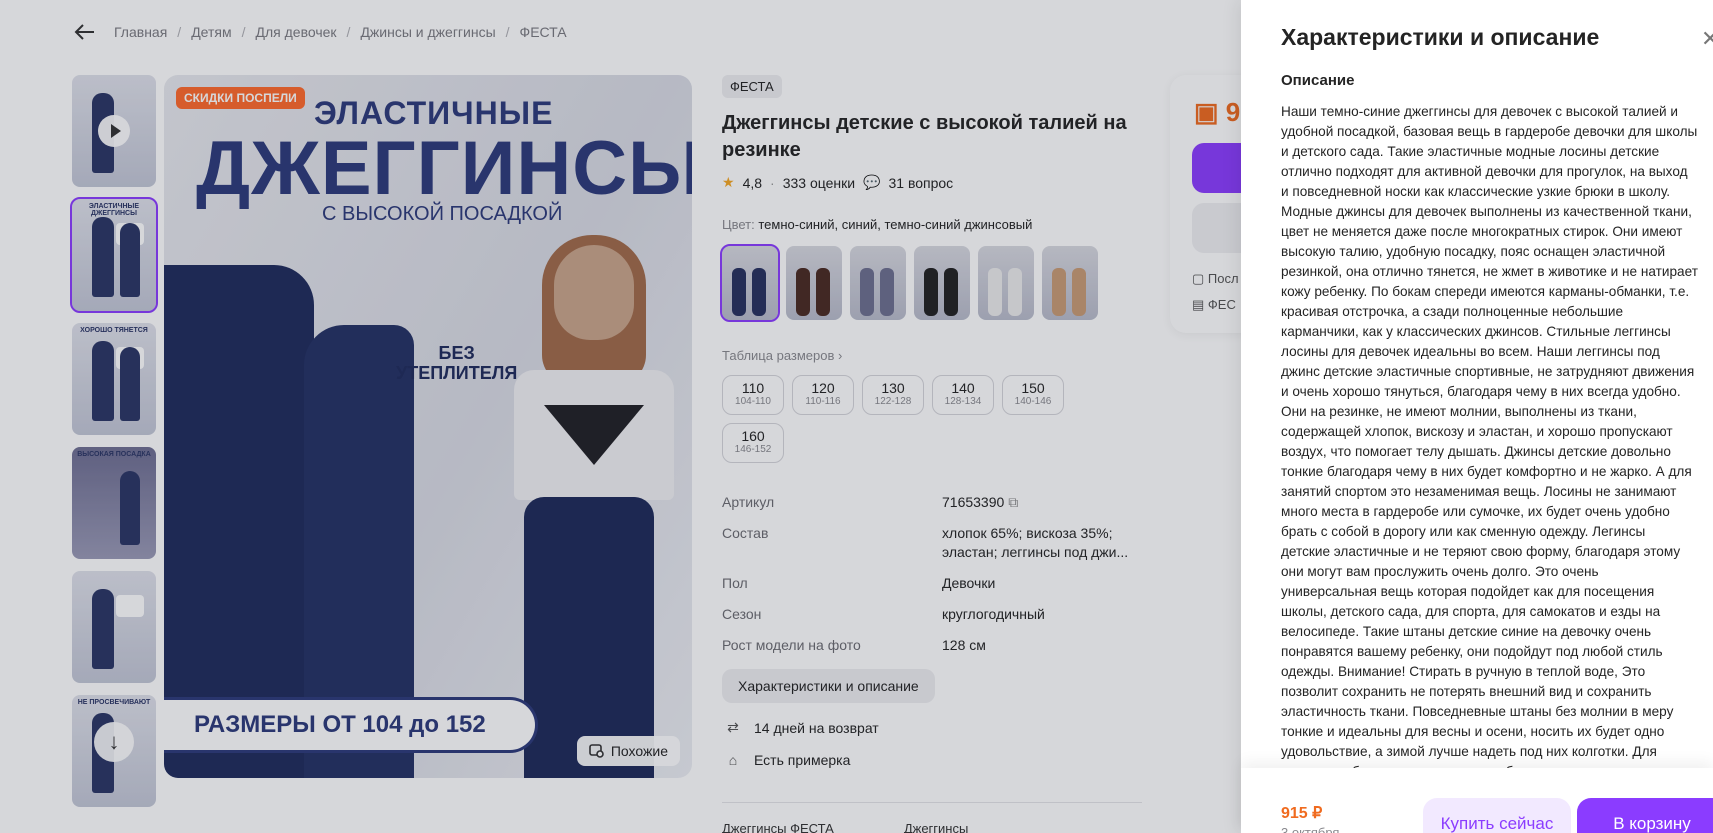 The height and width of the screenshot is (833, 1713). I want to click on delivery-date: 3 октября, so click(1310, 829).